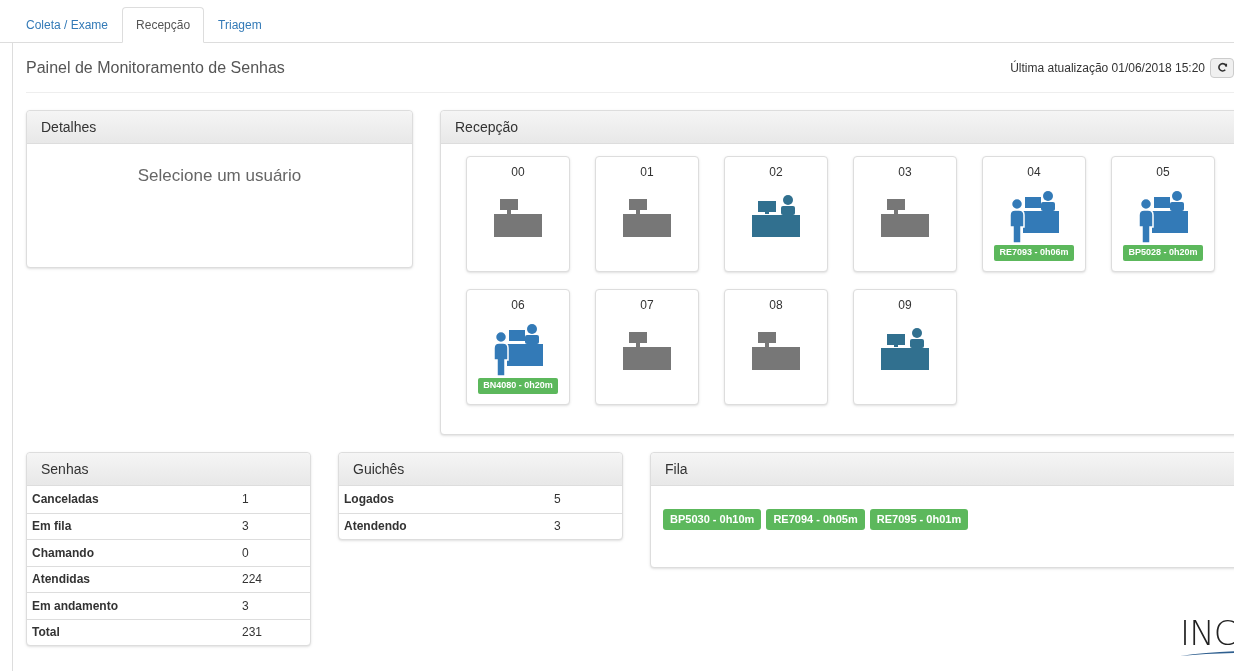  Describe the element at coordinates (905, 305) in the screenshot. I see `counter-number: 09` at that location.